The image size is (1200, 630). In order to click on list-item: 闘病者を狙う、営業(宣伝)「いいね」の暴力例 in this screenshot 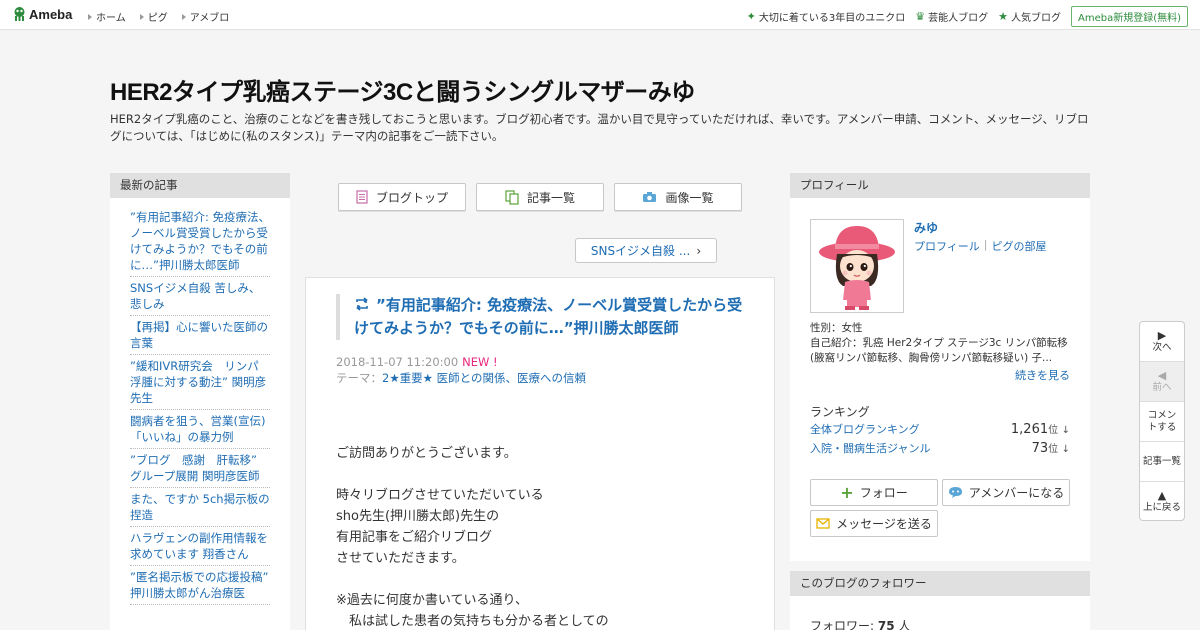, I will do `click(200, 429)`.